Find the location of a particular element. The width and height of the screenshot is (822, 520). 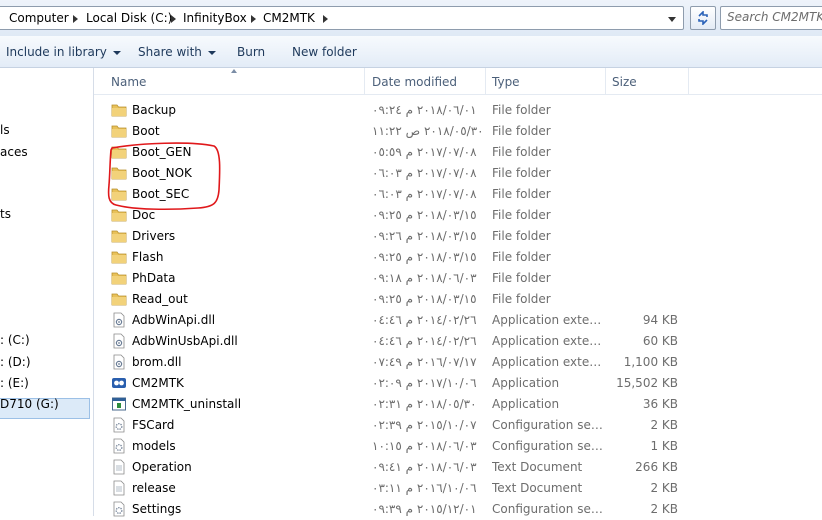

column-type: Type is located at coordinates (506, 82).